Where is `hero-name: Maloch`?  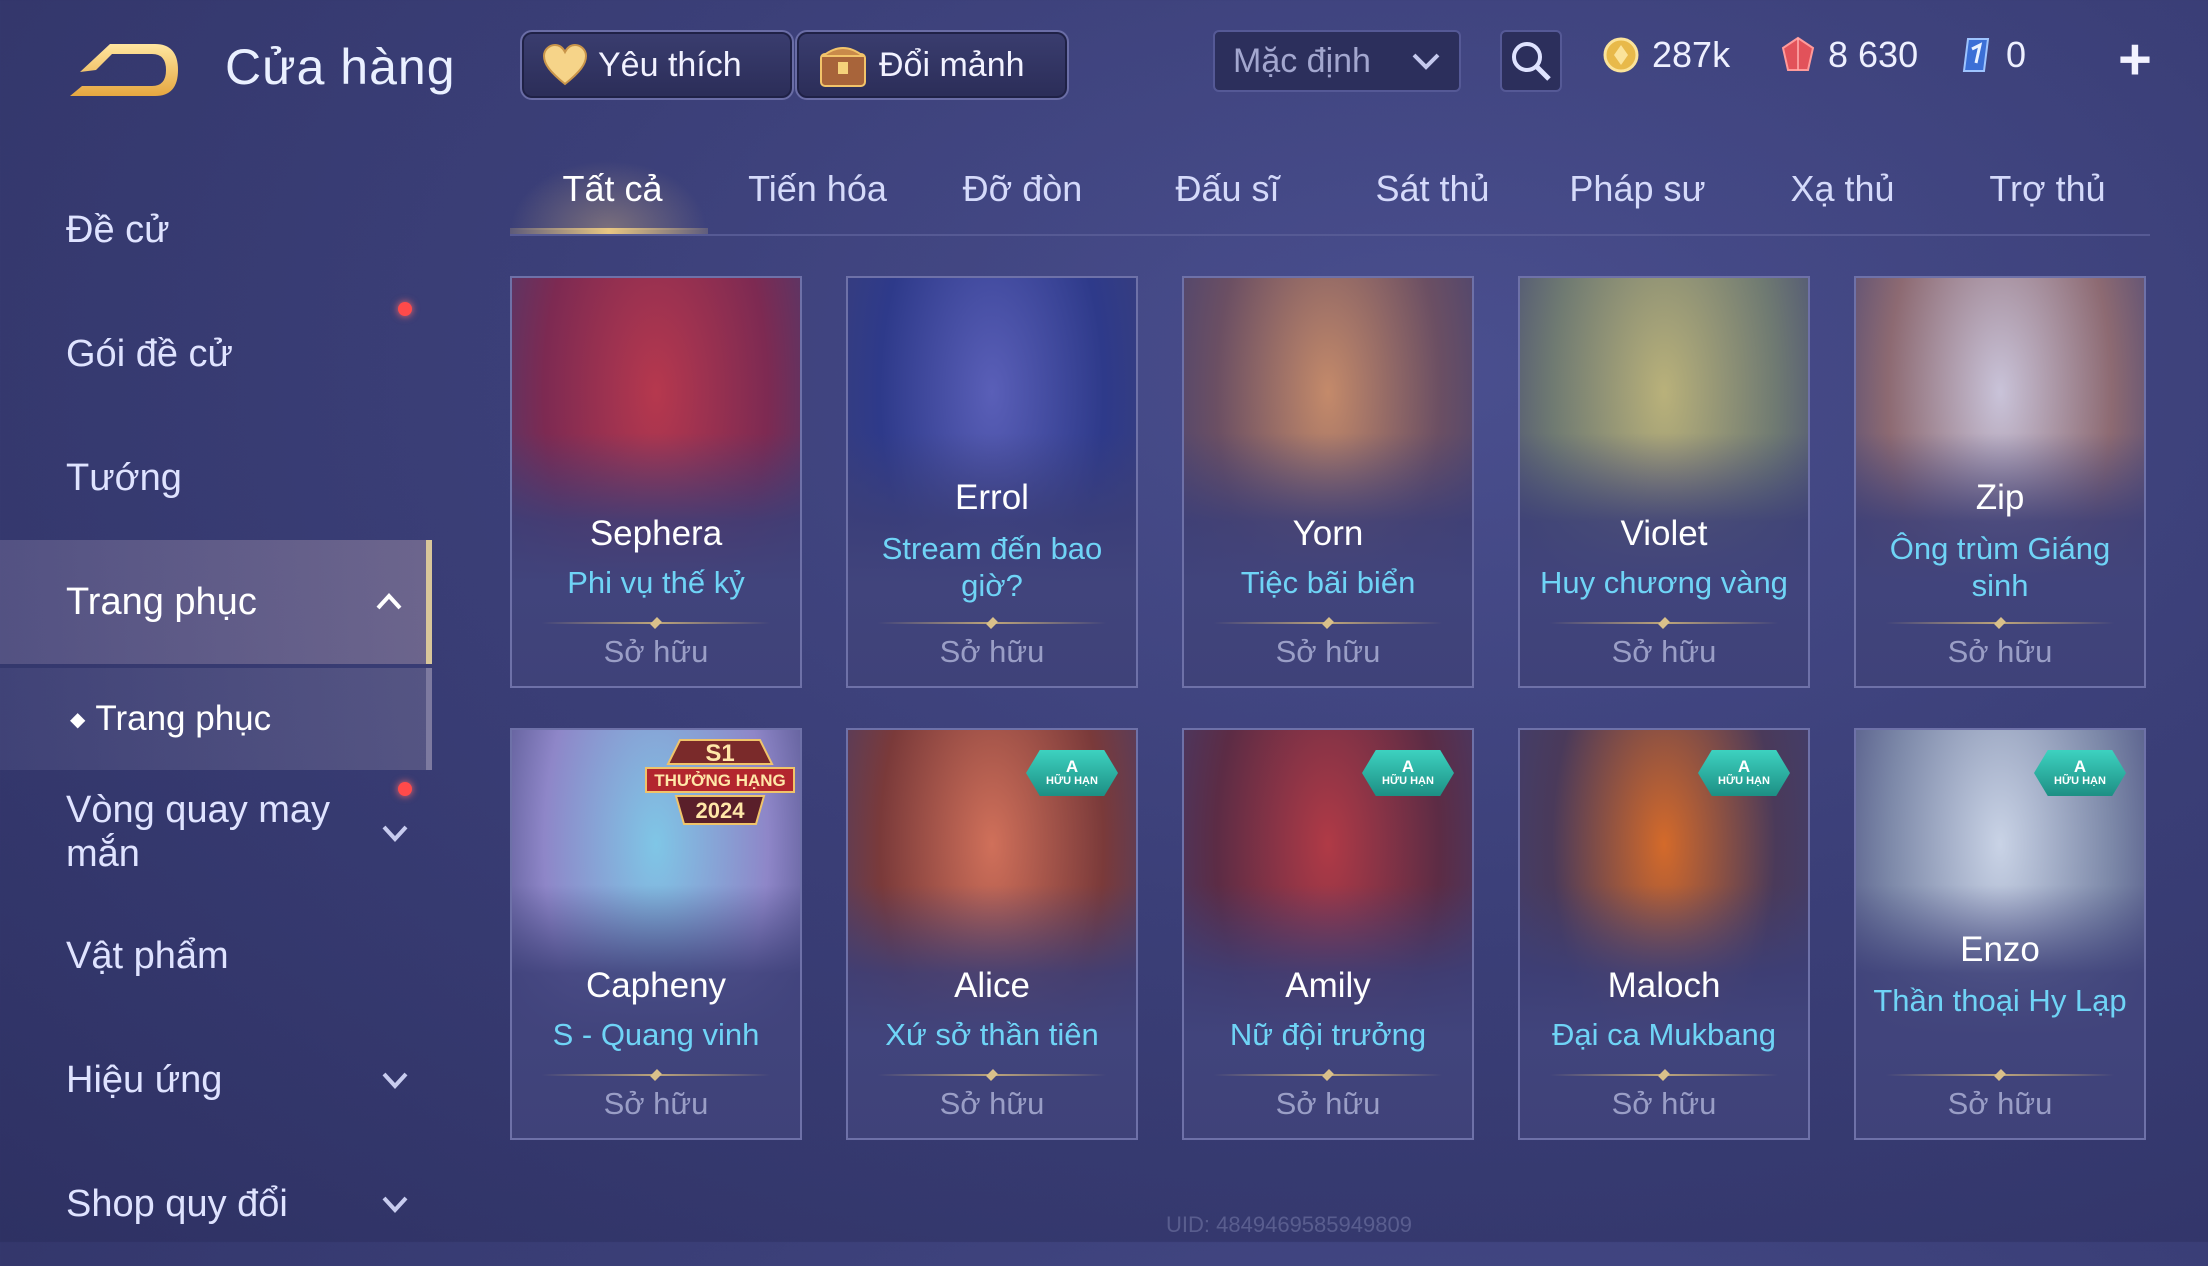 hero-name: Maloch is located at coordinates (1664, 985).